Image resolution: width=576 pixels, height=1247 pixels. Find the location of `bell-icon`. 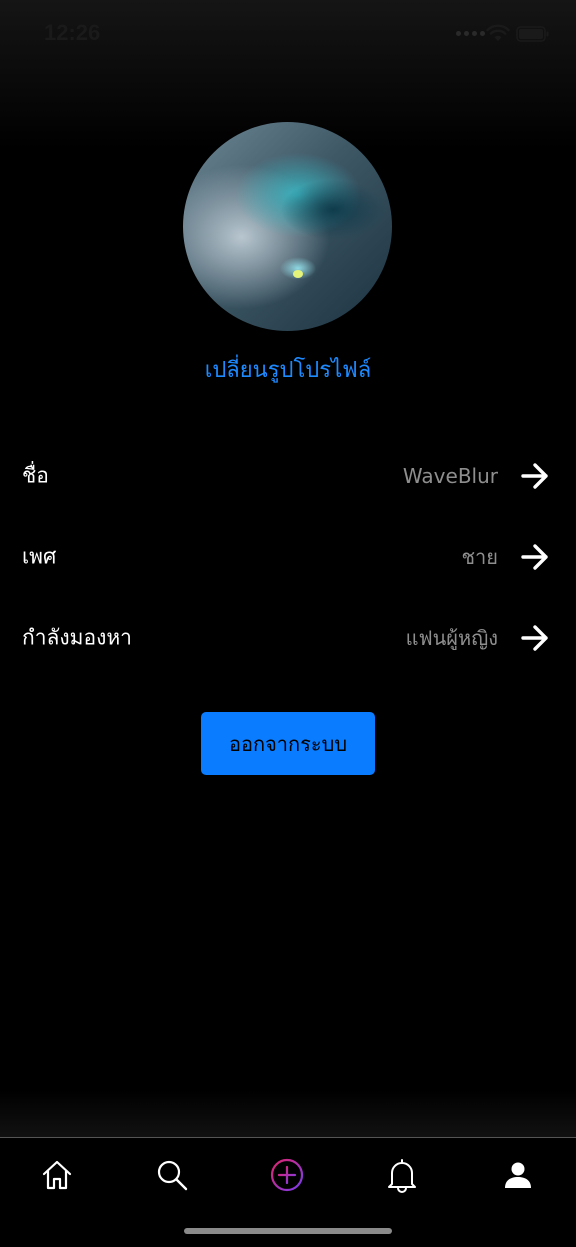

bell-icon is located at coordinates (402, 1176).